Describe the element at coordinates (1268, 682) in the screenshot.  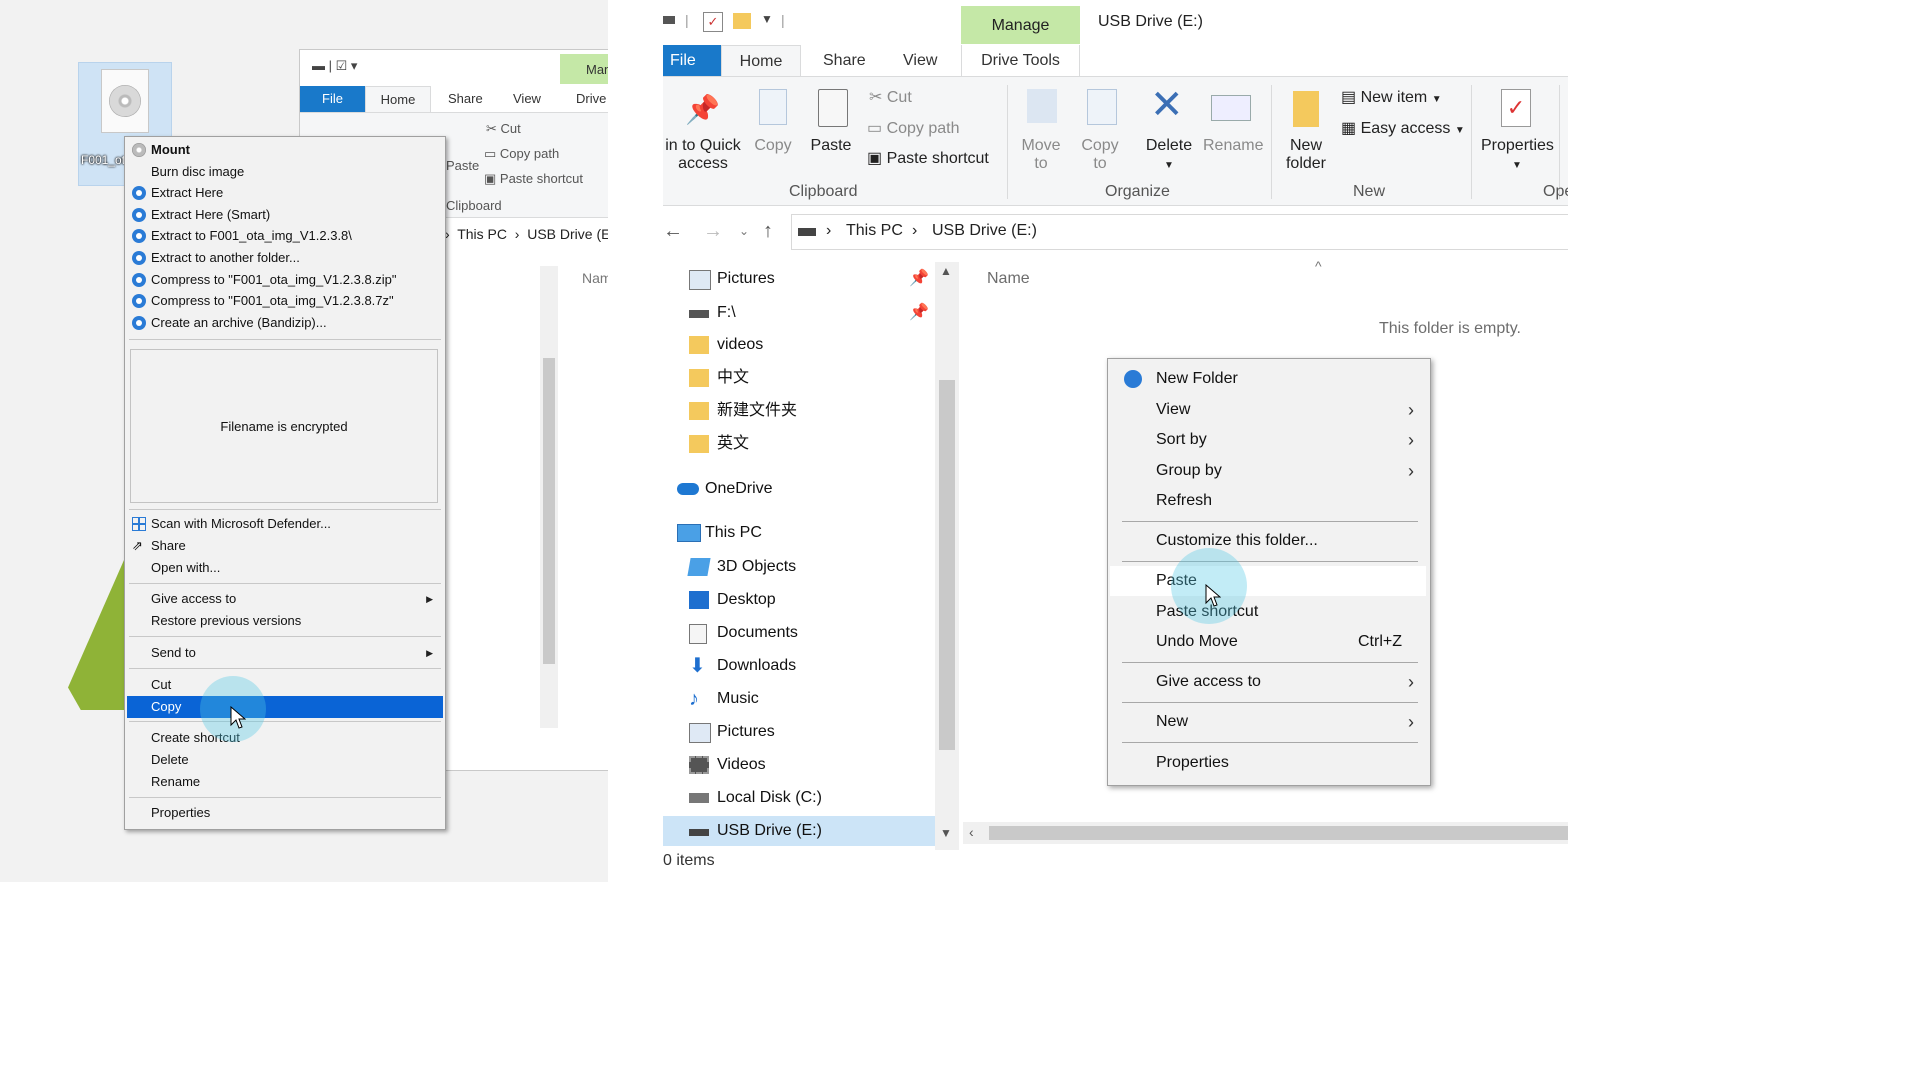
I see `menu-item-give-access: Give access to ›` at that location.